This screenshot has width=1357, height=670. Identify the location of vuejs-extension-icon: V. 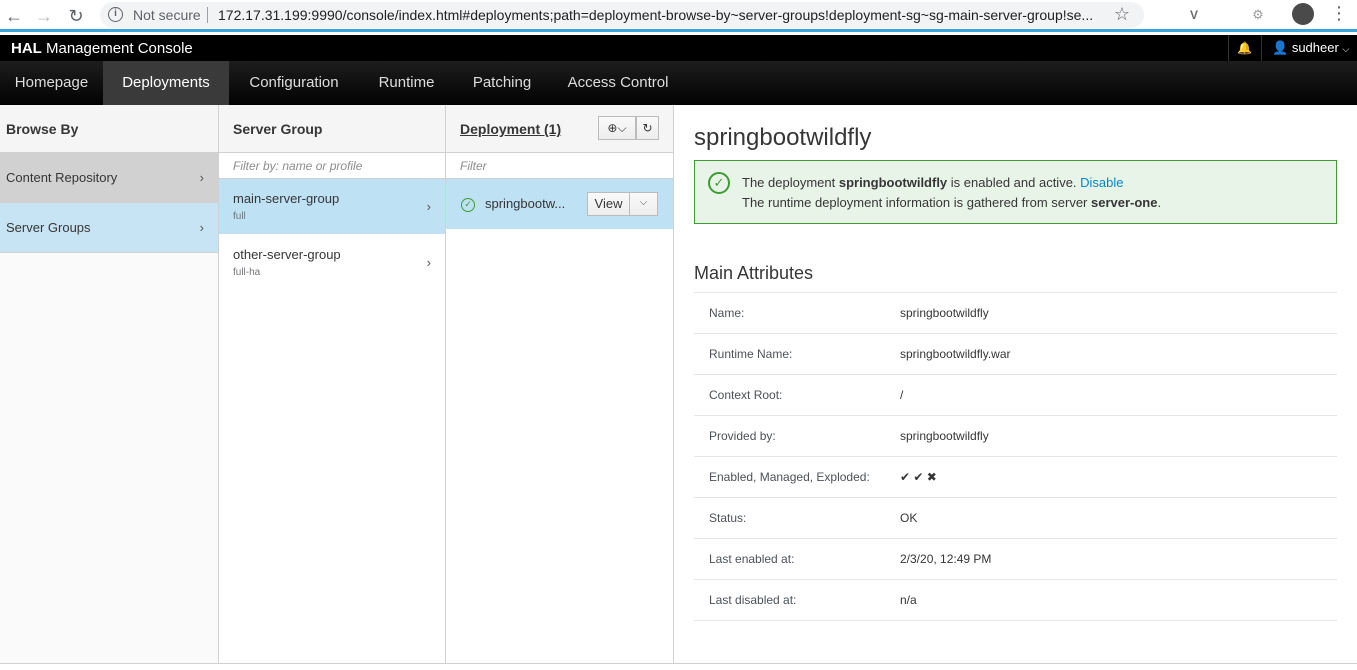
(1194, 15).